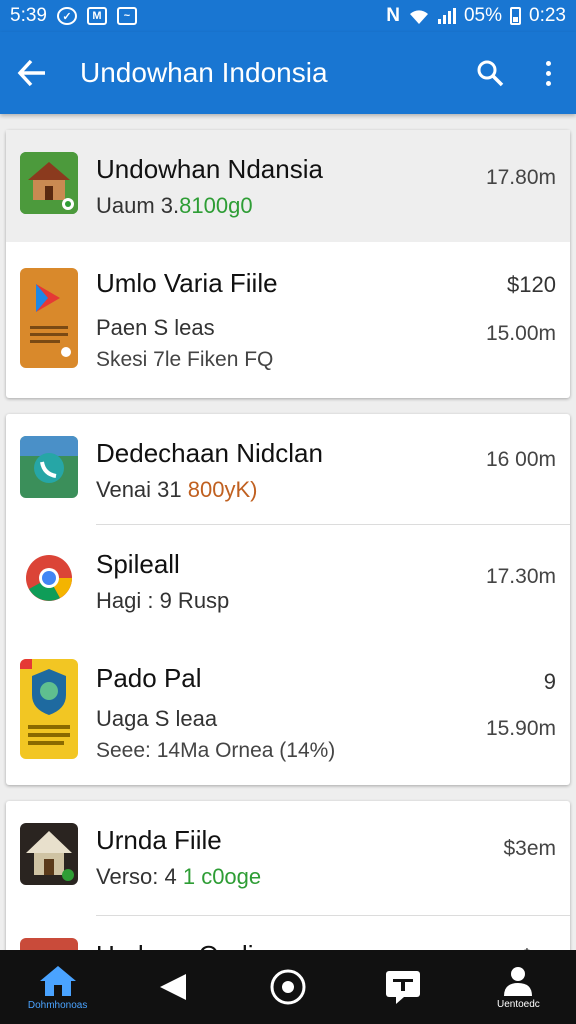  What do you see at coordinates (288, 469) in the screenshot?
I see `list-item: Dedechaan Nidclan Venai 31 800yK) 16 00m` at bounding box center [288, 469].